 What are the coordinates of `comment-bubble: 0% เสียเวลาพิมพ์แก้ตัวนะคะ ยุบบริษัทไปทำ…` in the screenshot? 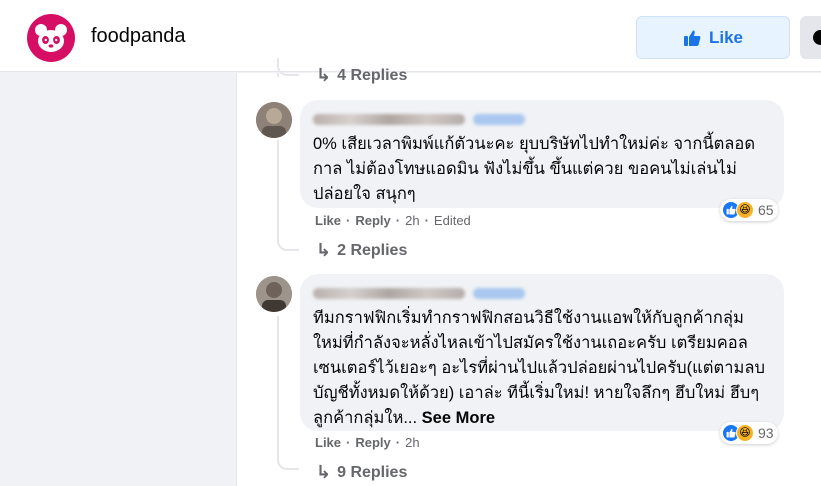 It's located at (542, 154).